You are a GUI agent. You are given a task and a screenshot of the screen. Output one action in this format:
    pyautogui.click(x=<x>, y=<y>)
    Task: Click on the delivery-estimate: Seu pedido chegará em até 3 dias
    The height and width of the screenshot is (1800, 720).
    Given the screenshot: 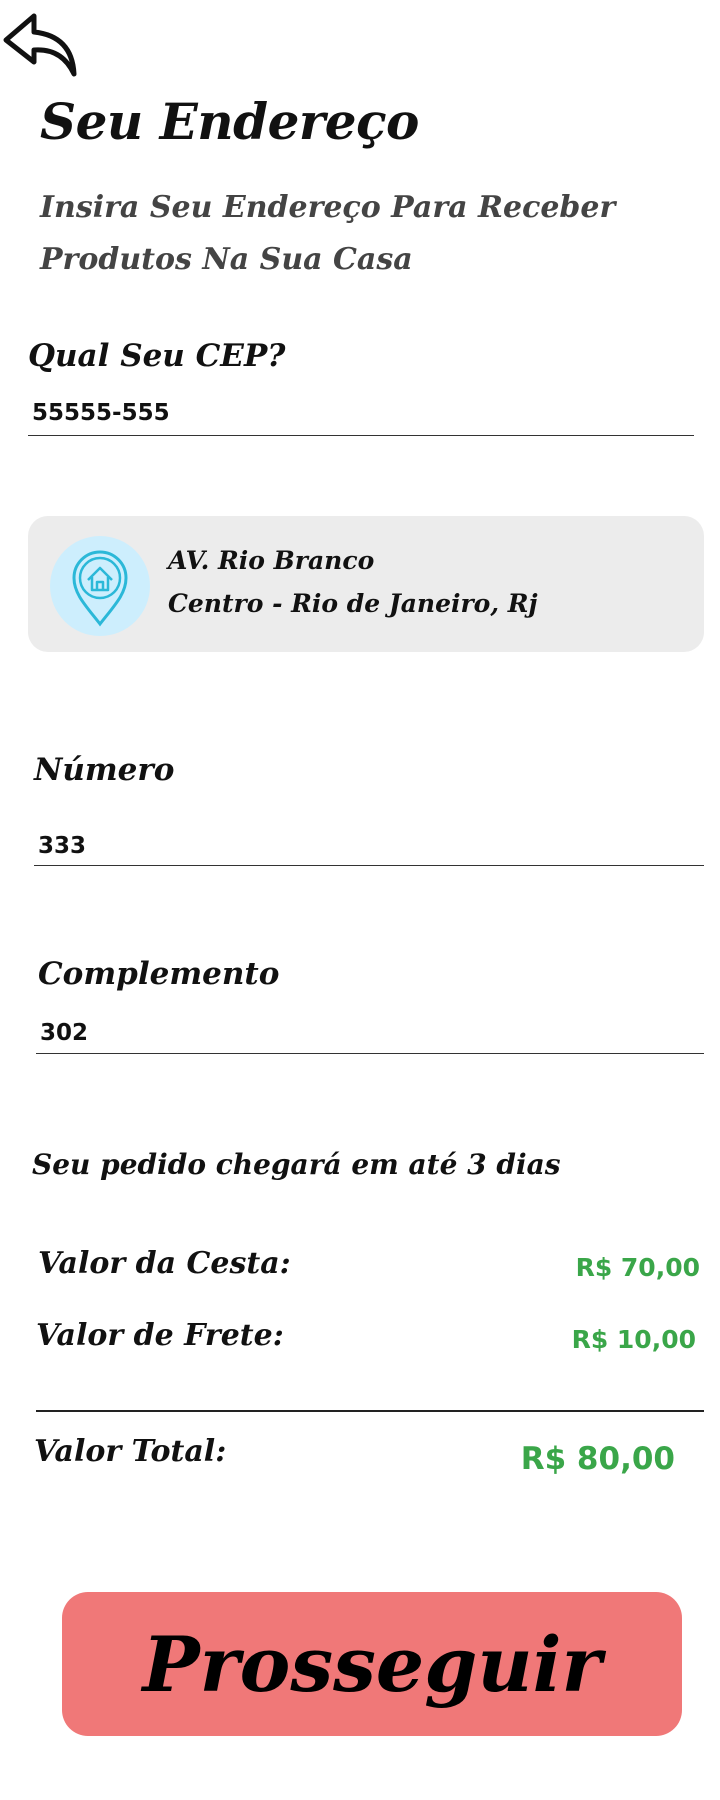 What is the action you would take?
    pyautogui.click(x=296, y=1164)
    